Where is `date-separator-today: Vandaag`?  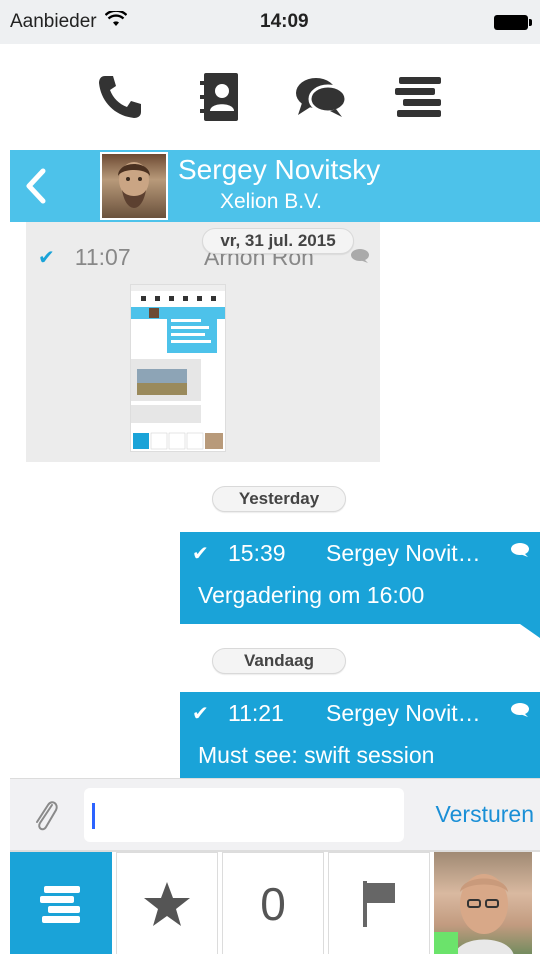
date-separator-today: Vandaag is located at coordinates (279, 661).